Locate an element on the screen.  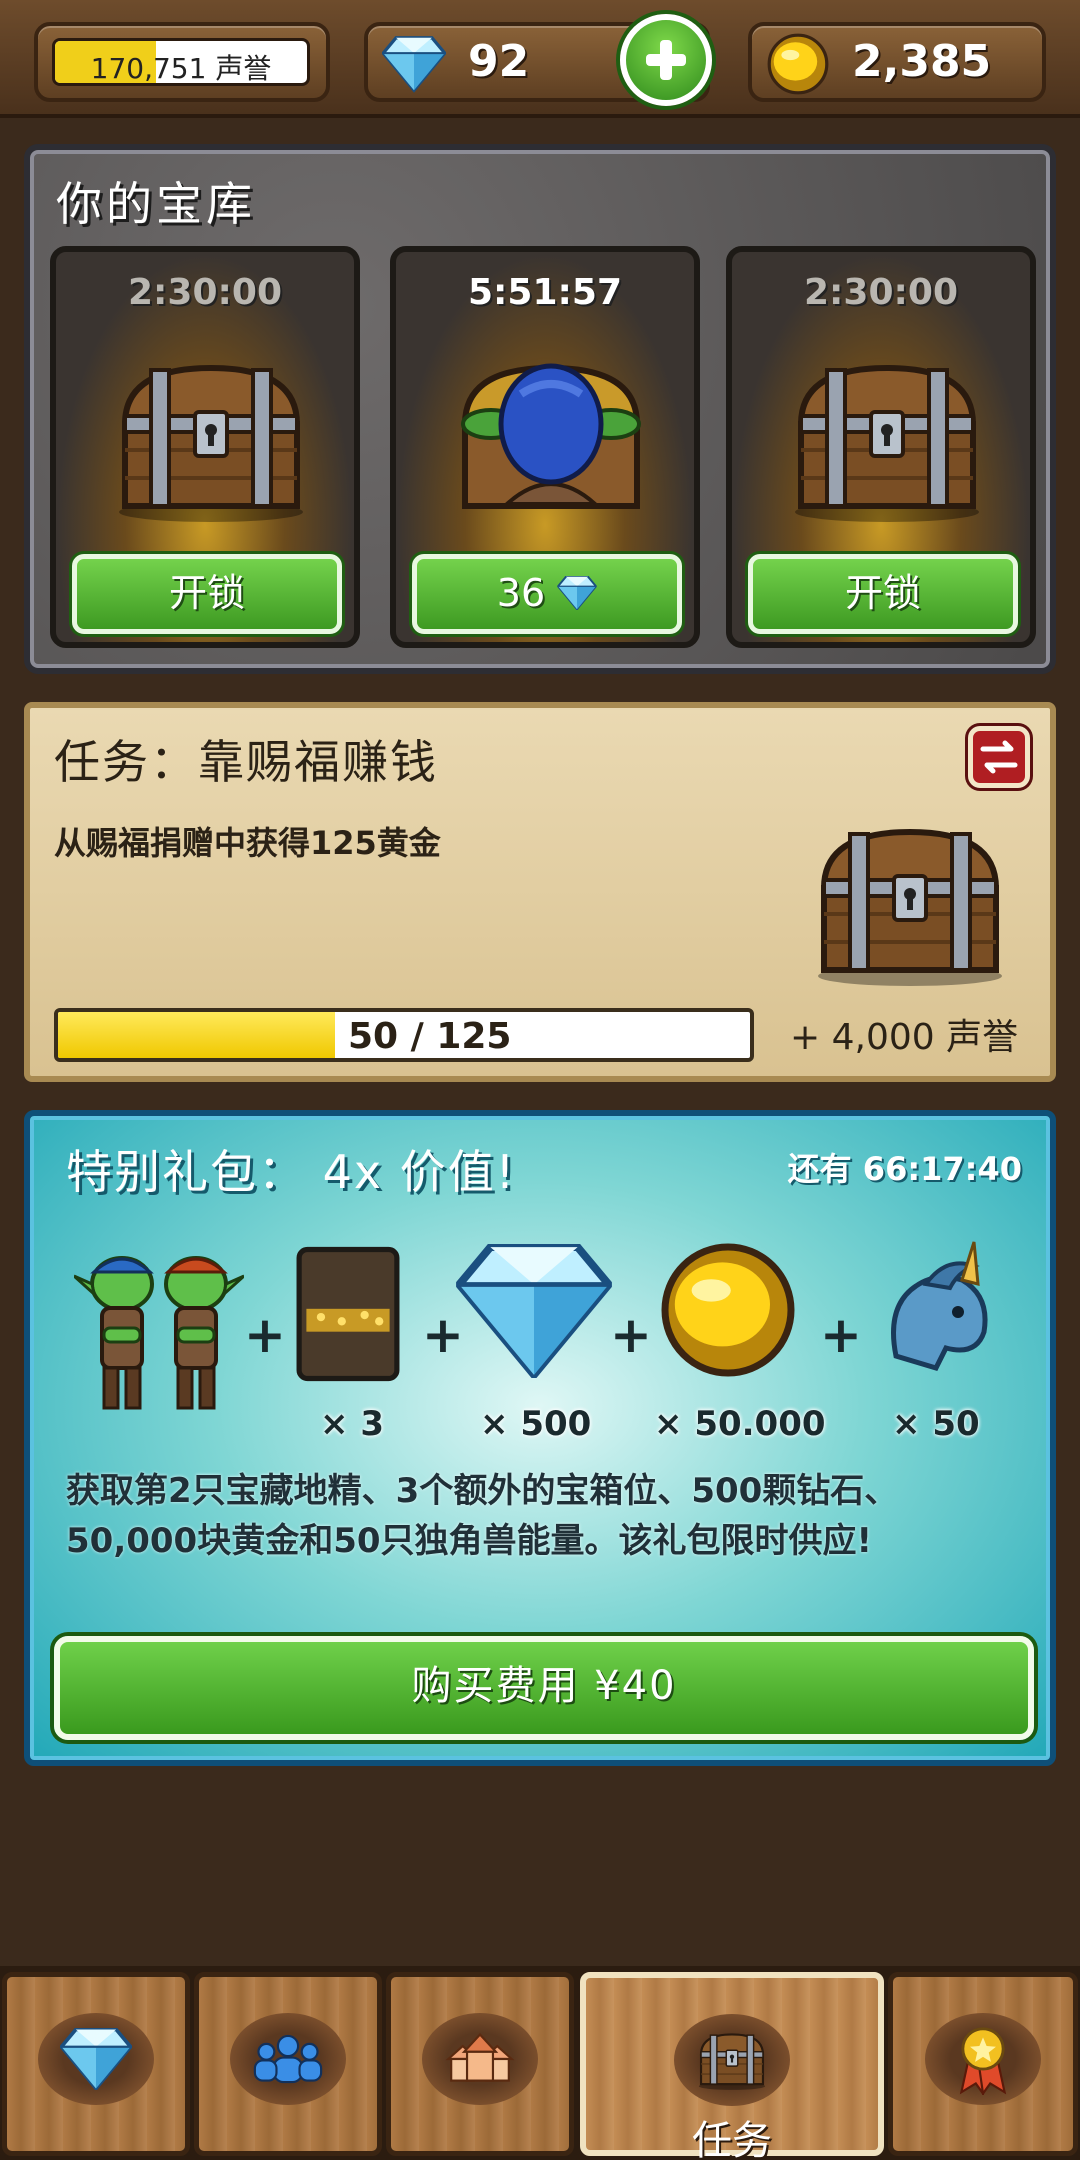
unicorn-icon is located at coordinates (936, 1306).